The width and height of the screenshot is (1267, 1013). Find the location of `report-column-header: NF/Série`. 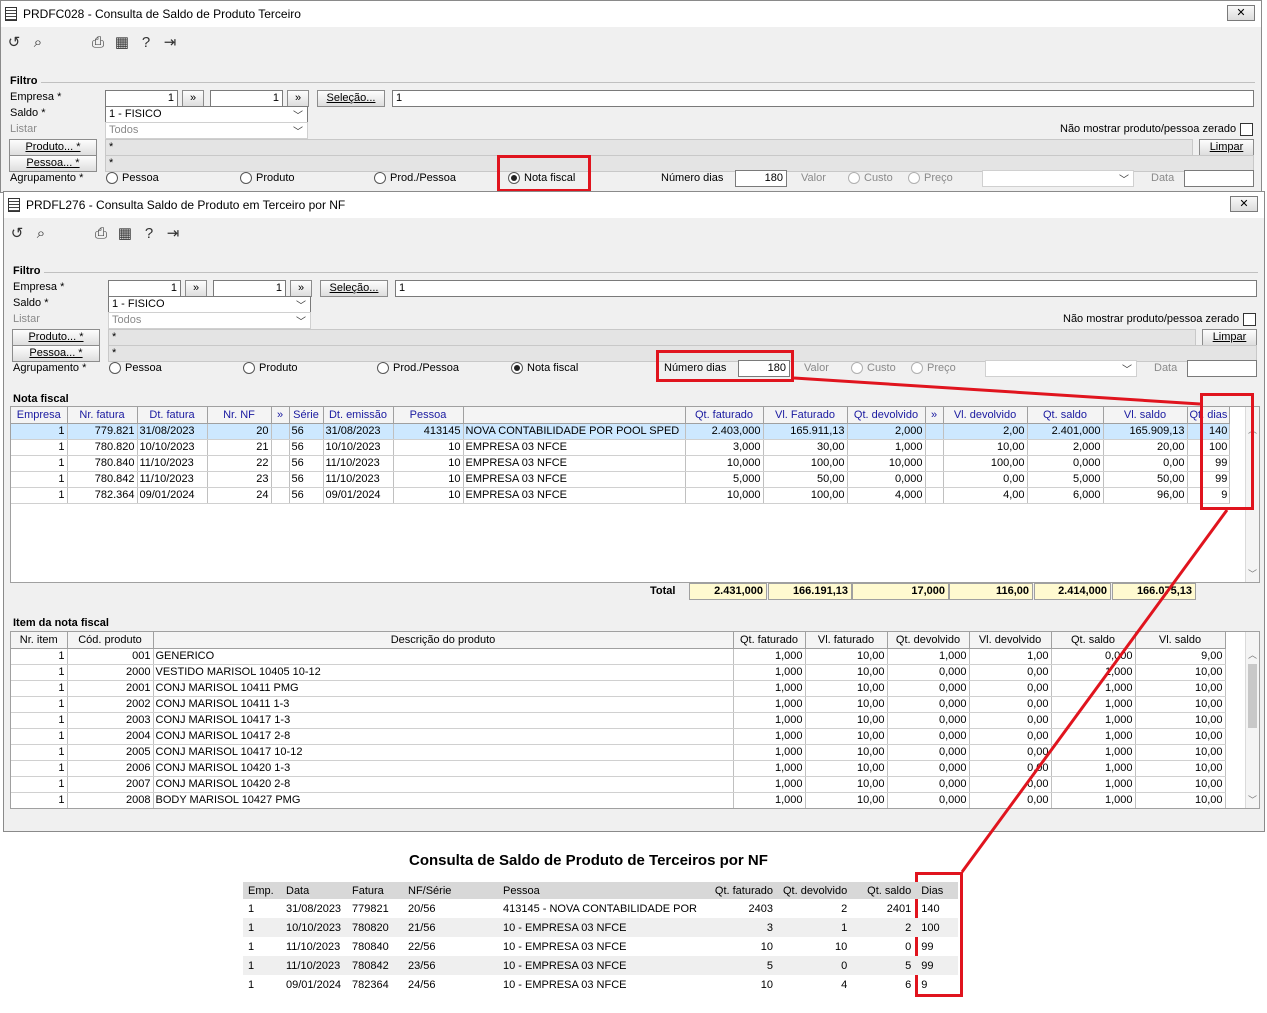

report-column-header: NF/Série is located at coordinates (450, 890).